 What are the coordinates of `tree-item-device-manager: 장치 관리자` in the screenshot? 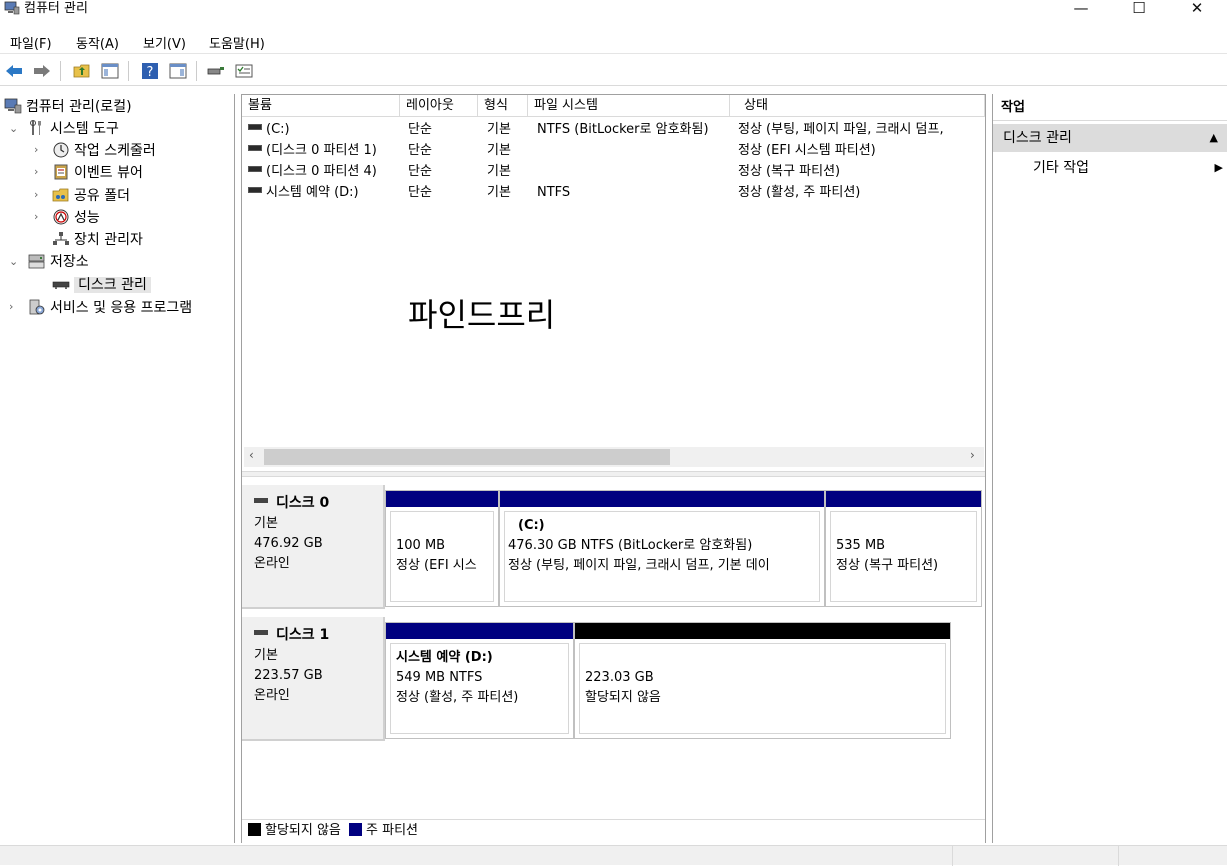 It's located at (97, 240).